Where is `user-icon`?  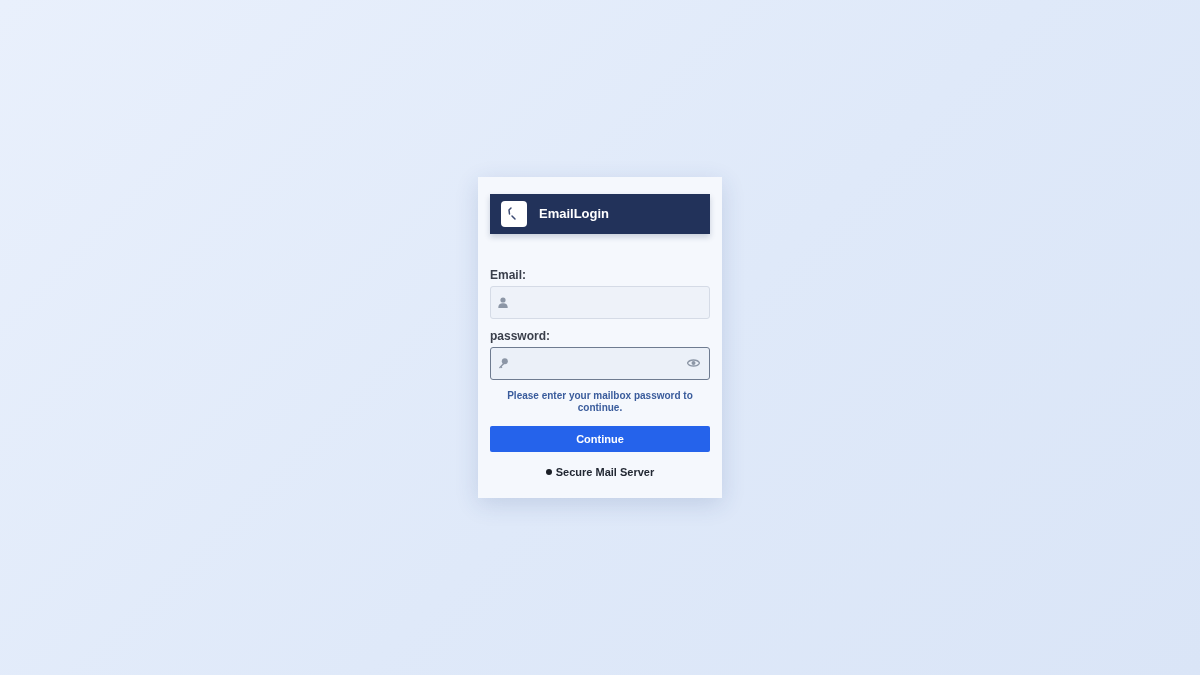
user-icon is located at coordinates (503, 302).